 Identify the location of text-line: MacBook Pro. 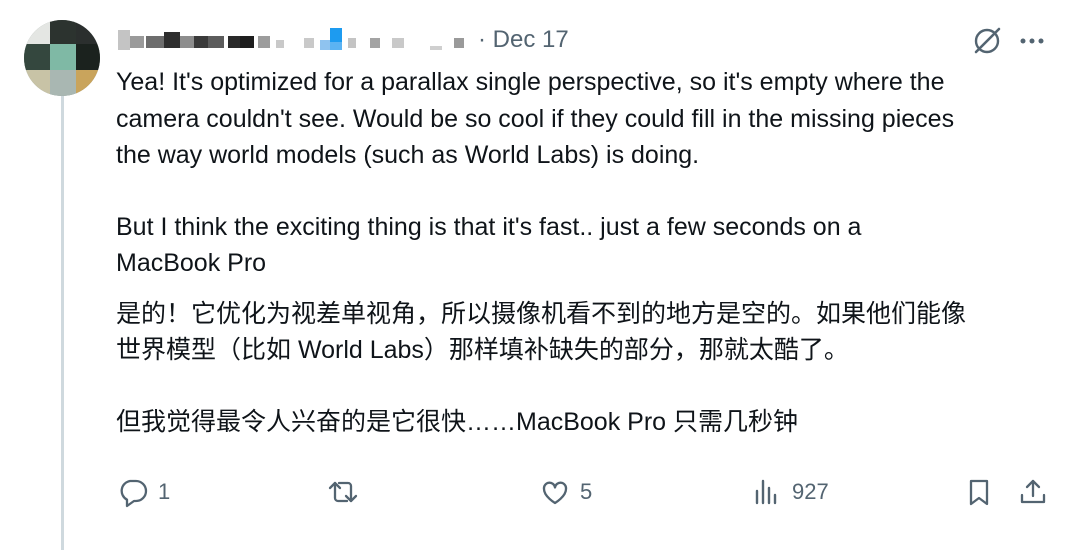
(191, 263).